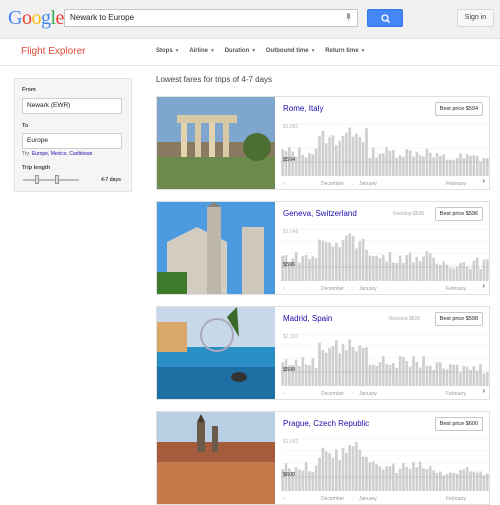  What do you see at coordinates (303, 108) in the screenshot?
I see `destination-city: Rome, Italy` at bounding box center [303, 108].